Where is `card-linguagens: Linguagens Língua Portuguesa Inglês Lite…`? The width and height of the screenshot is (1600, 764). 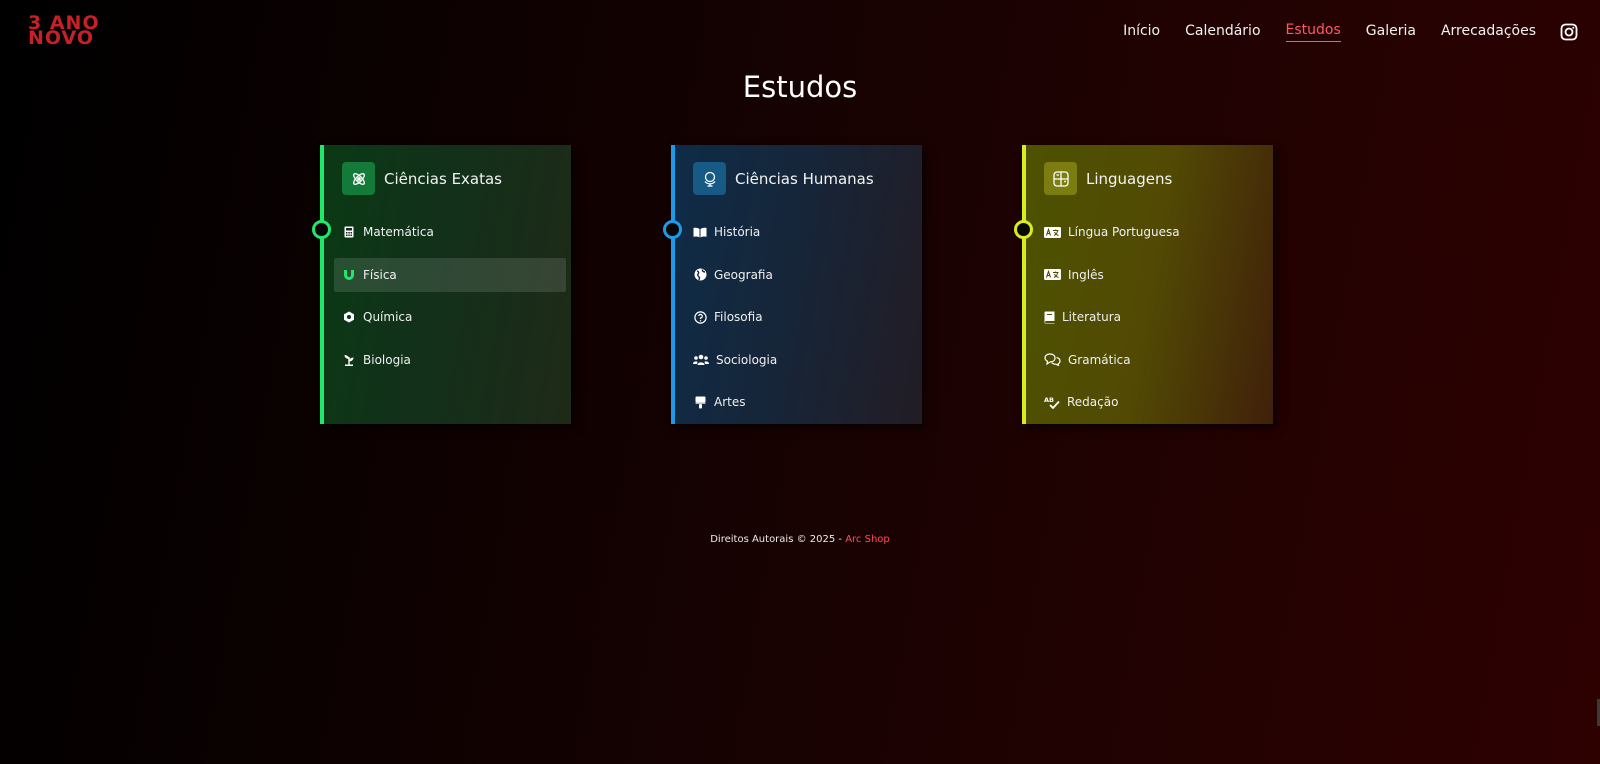
card-linguagens: Linguagens Língua Portuguesa Inglês Lite… is located at coordinates (1143, 284).